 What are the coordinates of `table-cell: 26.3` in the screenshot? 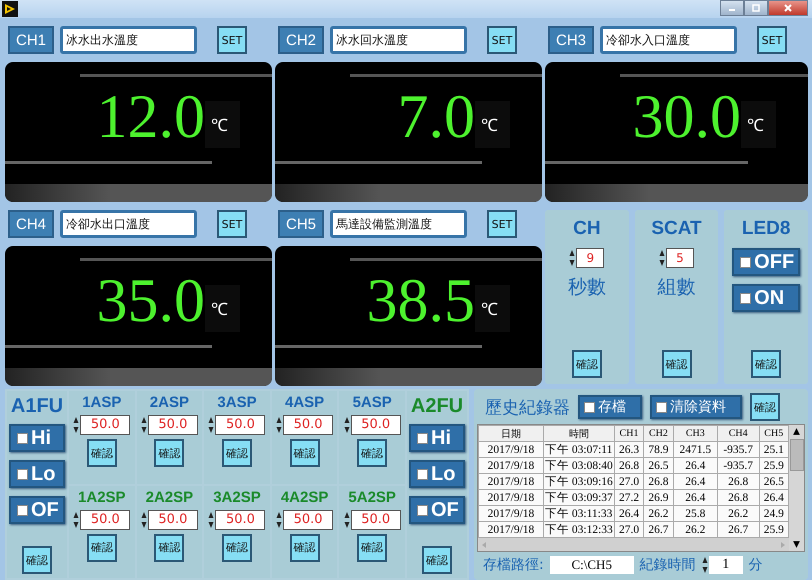 It's located at (629, 450).